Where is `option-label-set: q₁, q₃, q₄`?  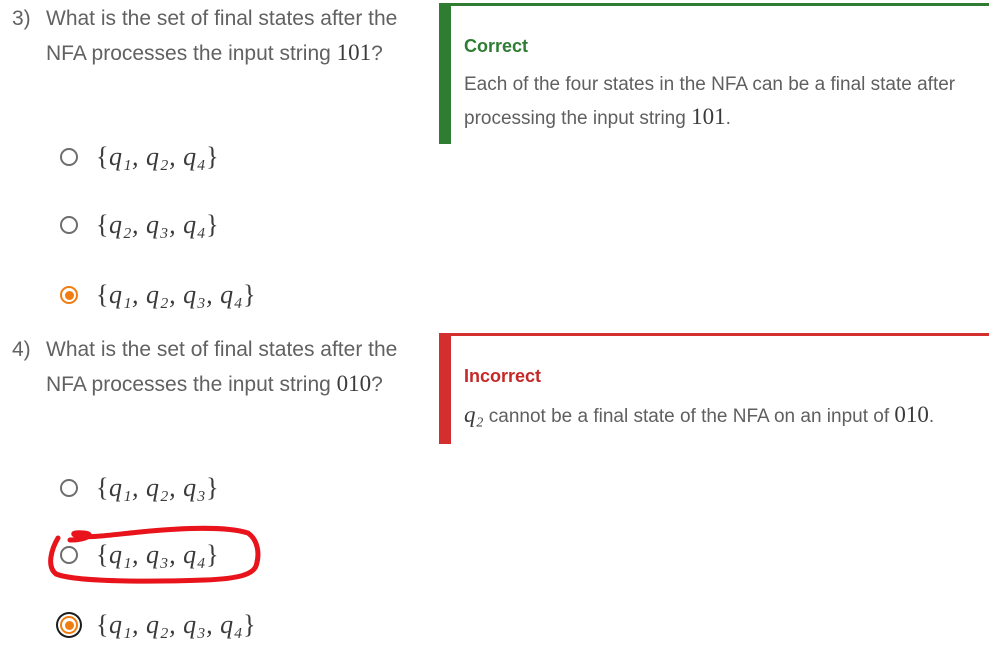 option-label-set: q₁, q₃, q₄ is located at coordinates (157, 554).